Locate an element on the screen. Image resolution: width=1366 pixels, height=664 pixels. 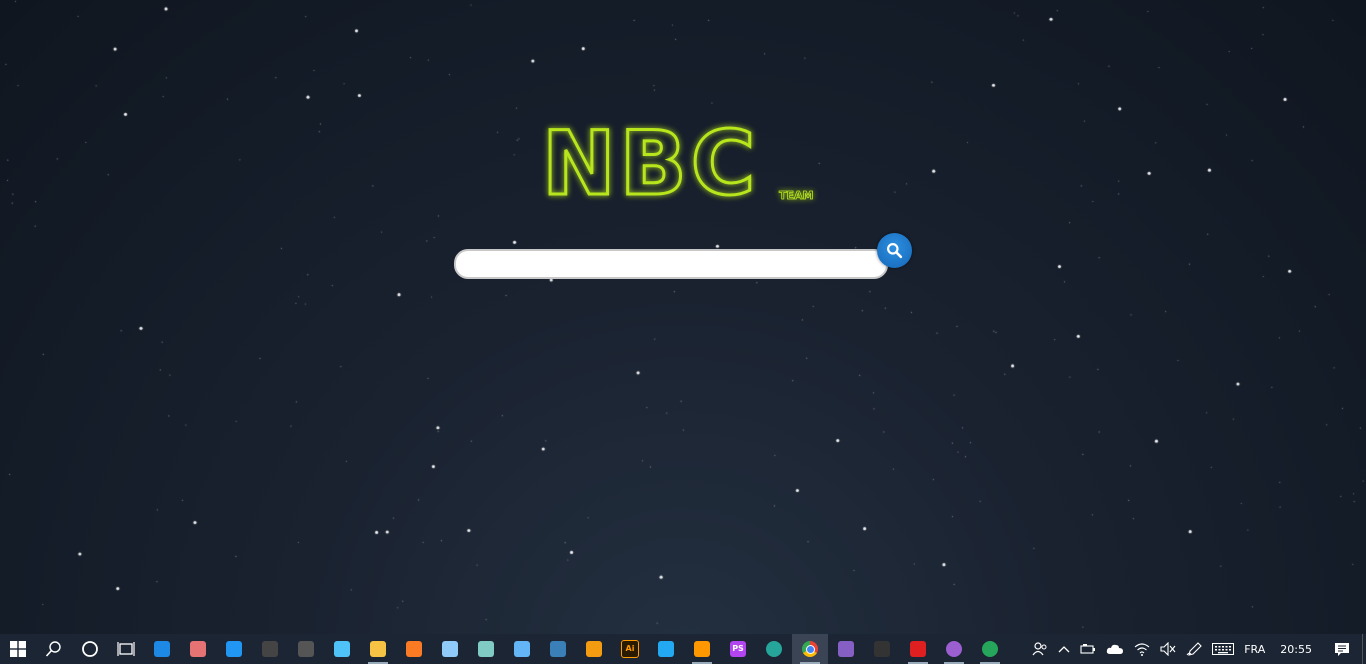
purple-app-icon is located at coordinates (954, 649).